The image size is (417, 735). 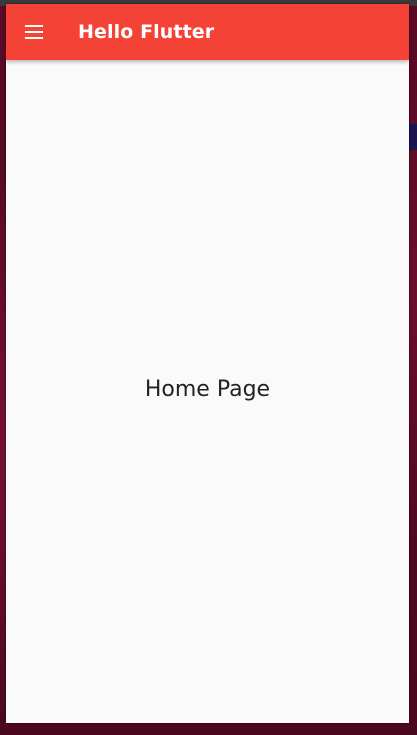 I want to click on app-bar: Hello Flutter, so click(x=207, y=32).